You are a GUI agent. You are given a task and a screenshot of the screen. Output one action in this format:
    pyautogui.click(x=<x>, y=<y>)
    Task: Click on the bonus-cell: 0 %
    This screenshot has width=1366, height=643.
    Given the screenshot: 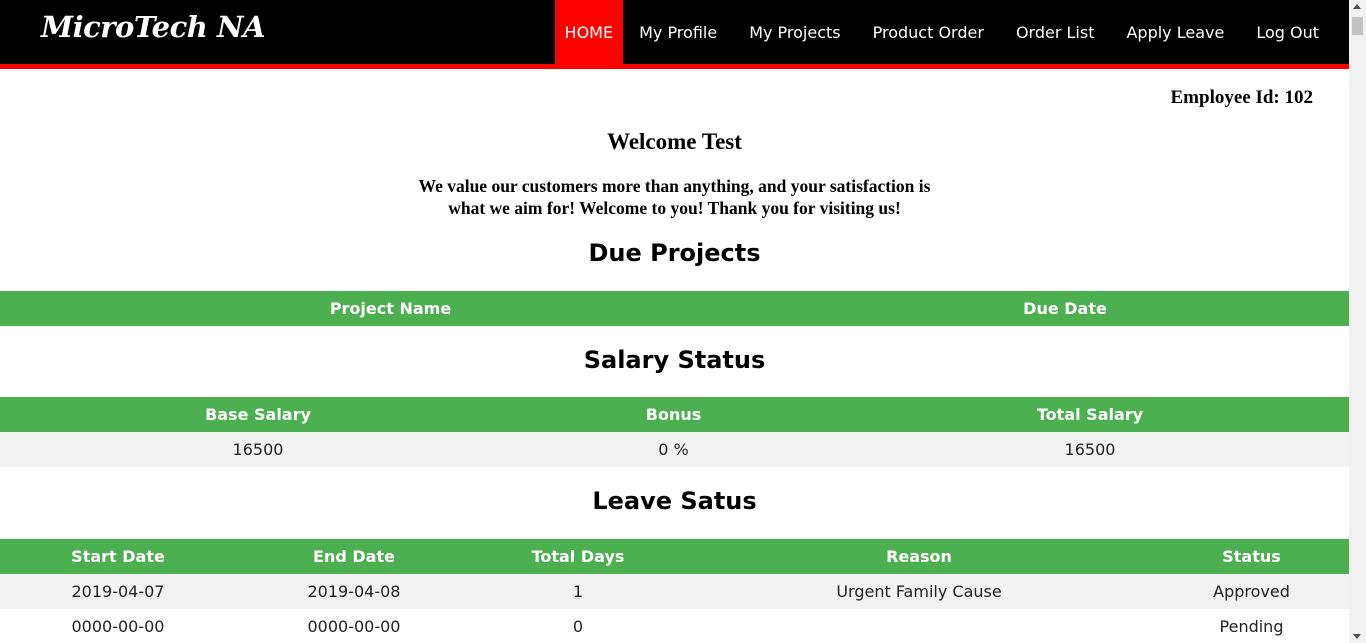 What is the action you would take?
    pyautogui.click(x=673, y=449)
    